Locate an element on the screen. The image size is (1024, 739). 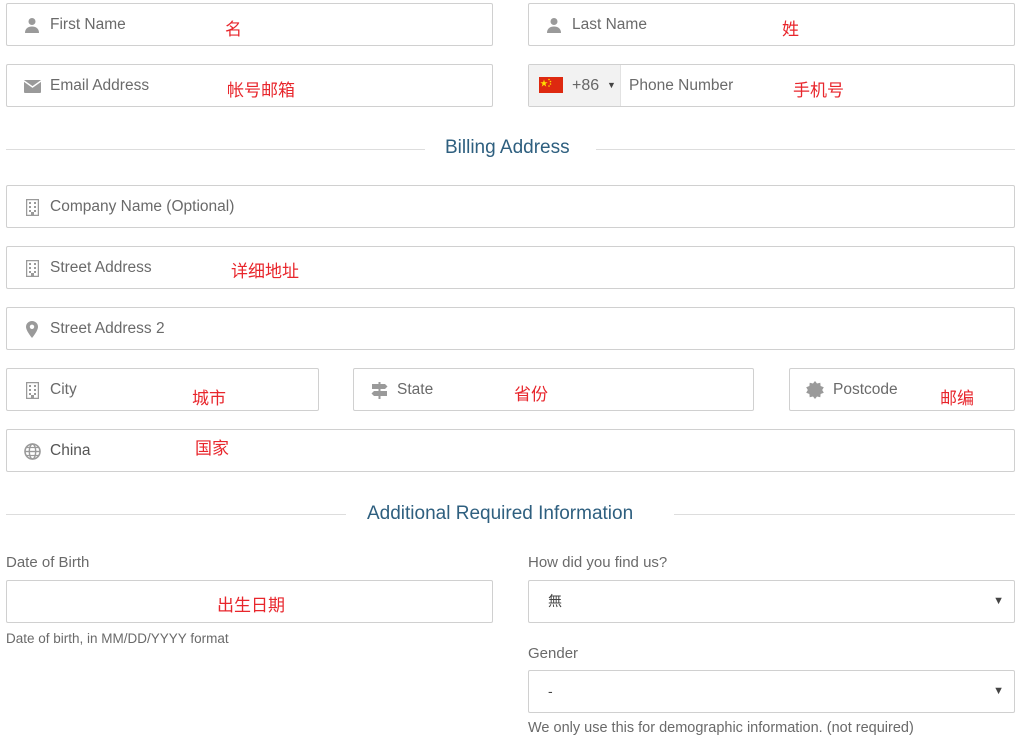
email-annotation: 帐号邮箱 is located at coordinates (261, 91).